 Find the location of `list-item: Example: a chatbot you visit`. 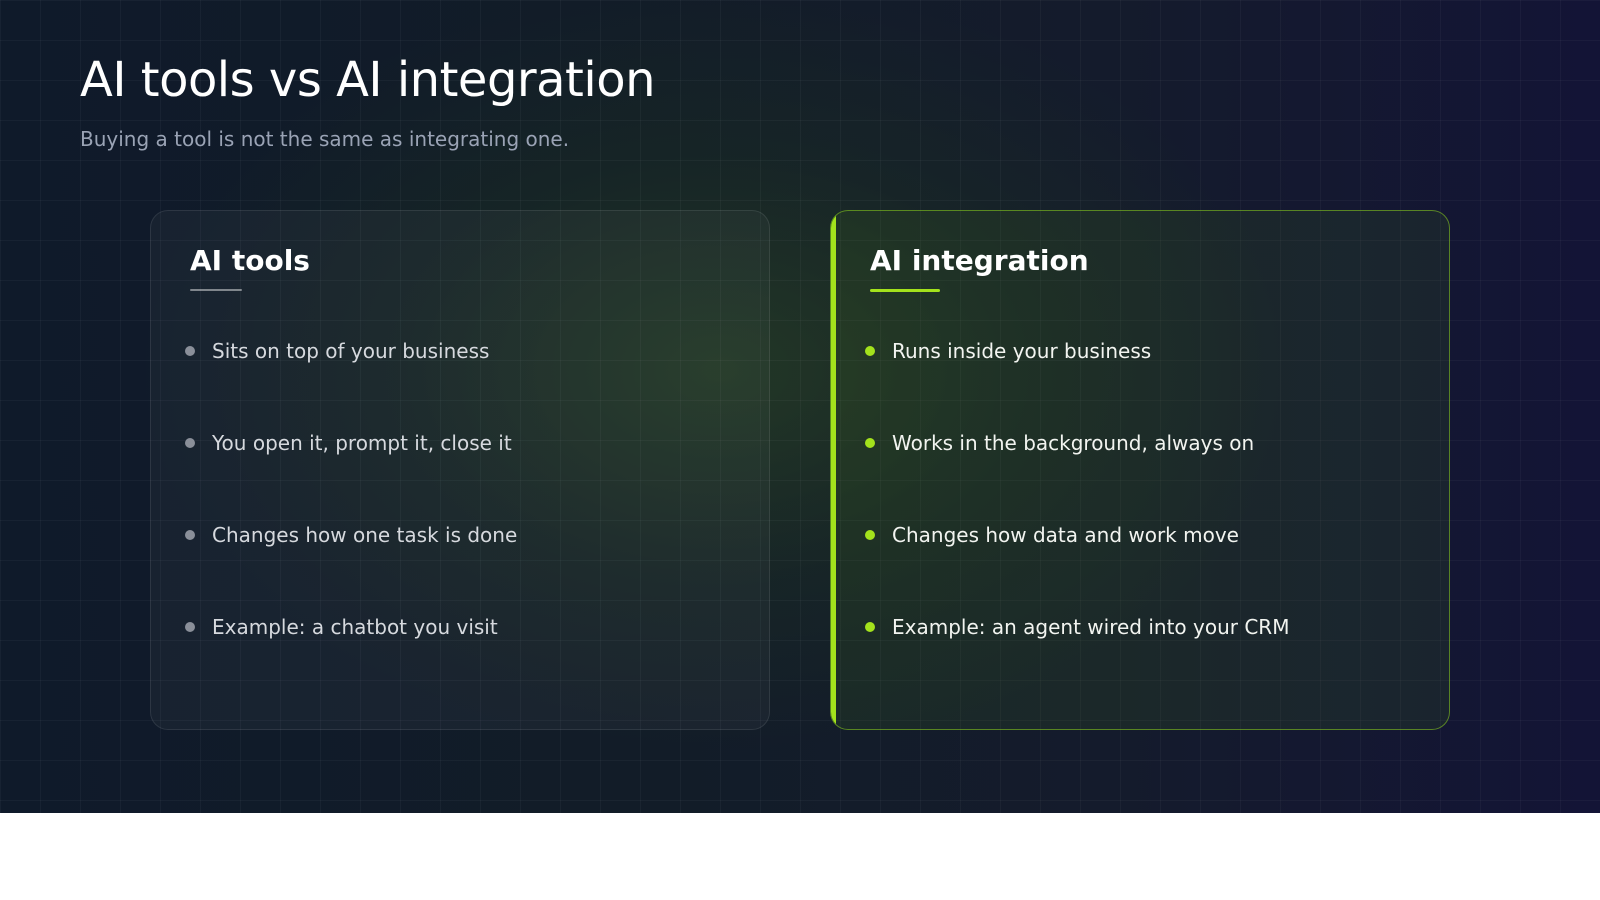

list-item: Example: a chatbot you visit is located at coordinates (351, 661).